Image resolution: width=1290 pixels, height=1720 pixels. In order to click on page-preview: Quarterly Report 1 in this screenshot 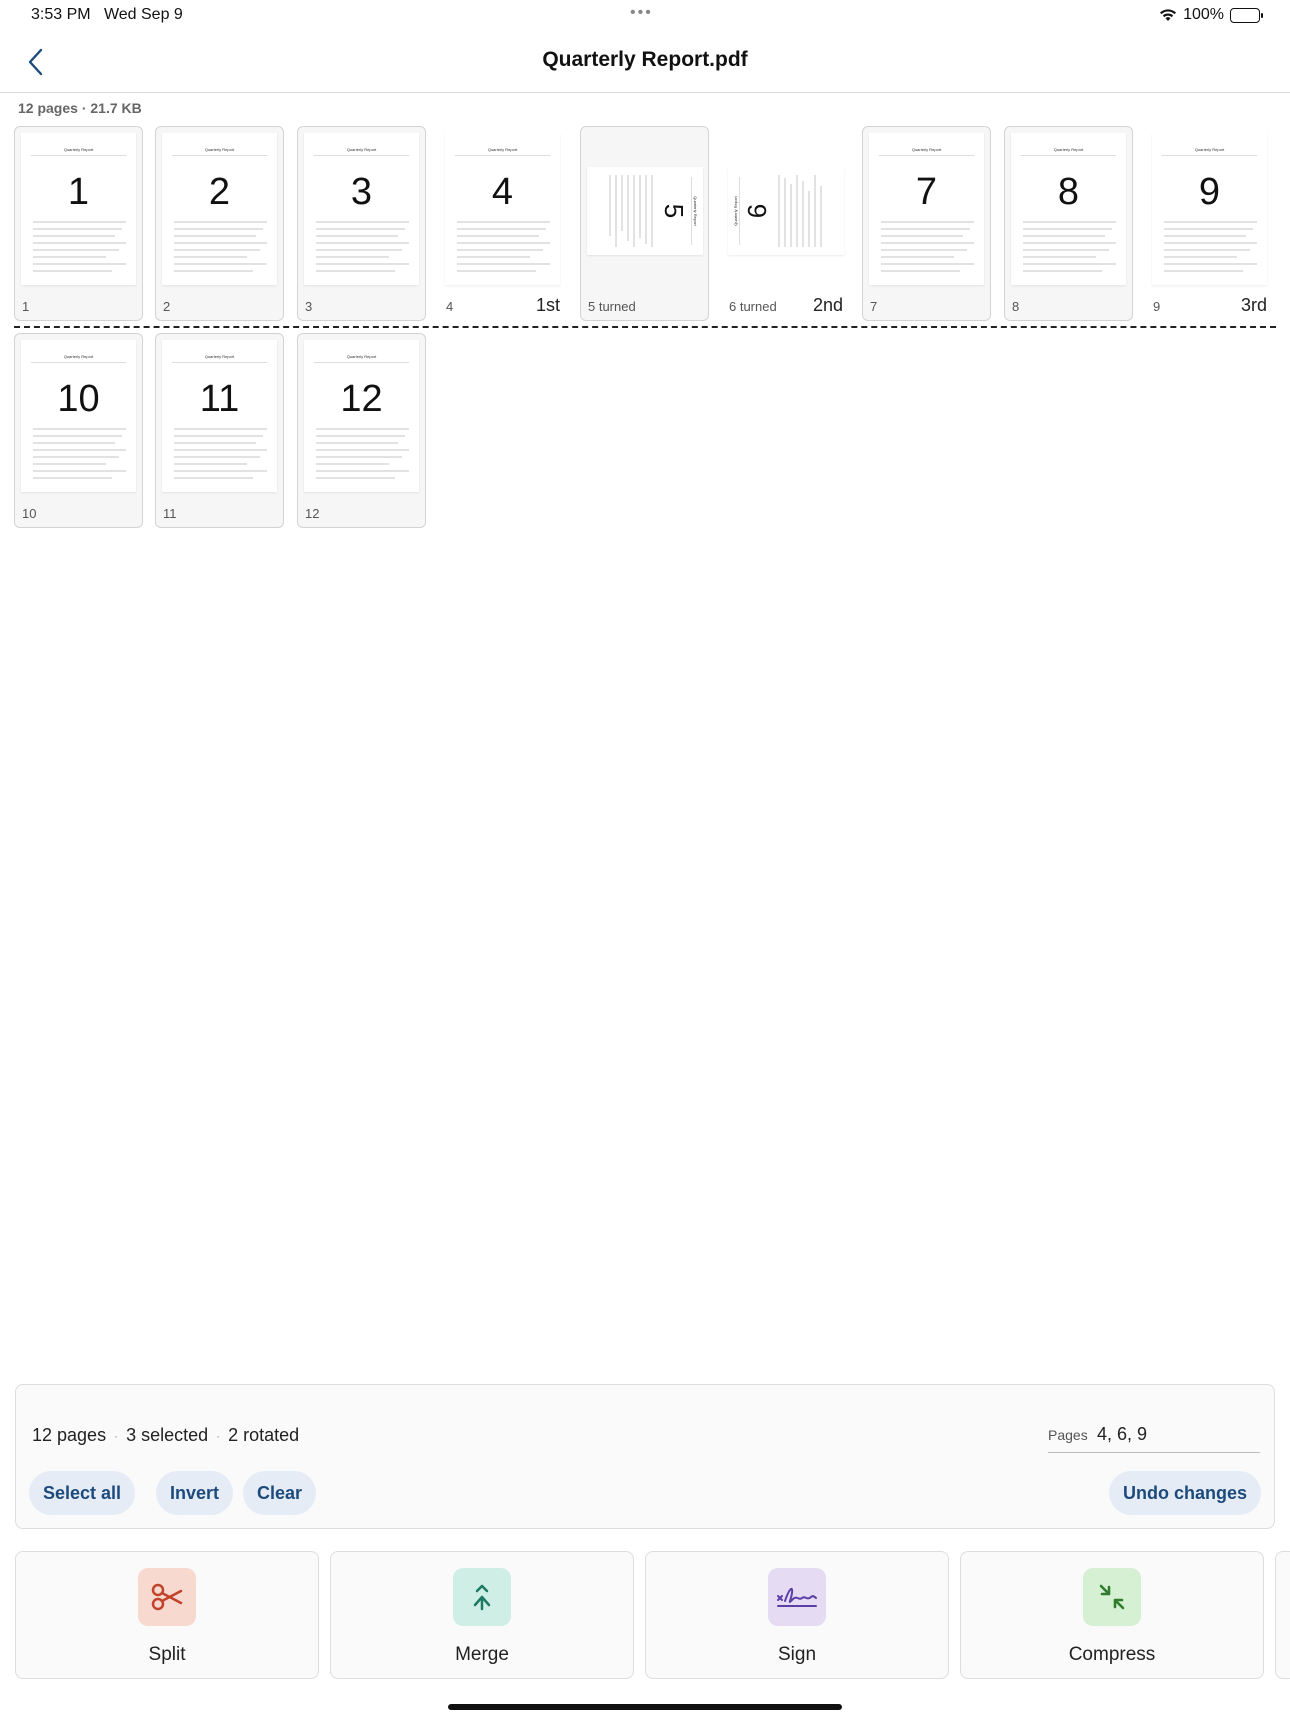, I will do `click(78, 209)`.